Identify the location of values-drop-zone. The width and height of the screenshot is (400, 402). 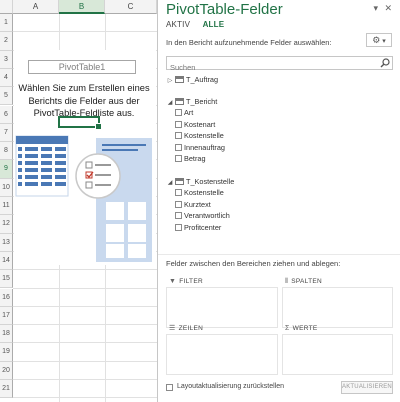
(337, 354).